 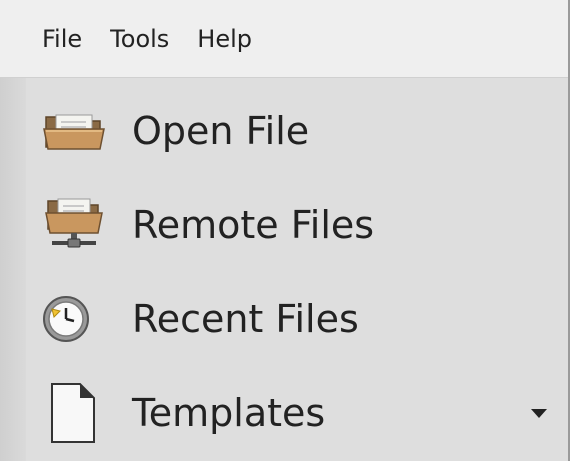 What do you see at coordinates (245, 319) in the screenshot?
I see `recent-files-label: Recent Files` at bounding box center [245, 319].